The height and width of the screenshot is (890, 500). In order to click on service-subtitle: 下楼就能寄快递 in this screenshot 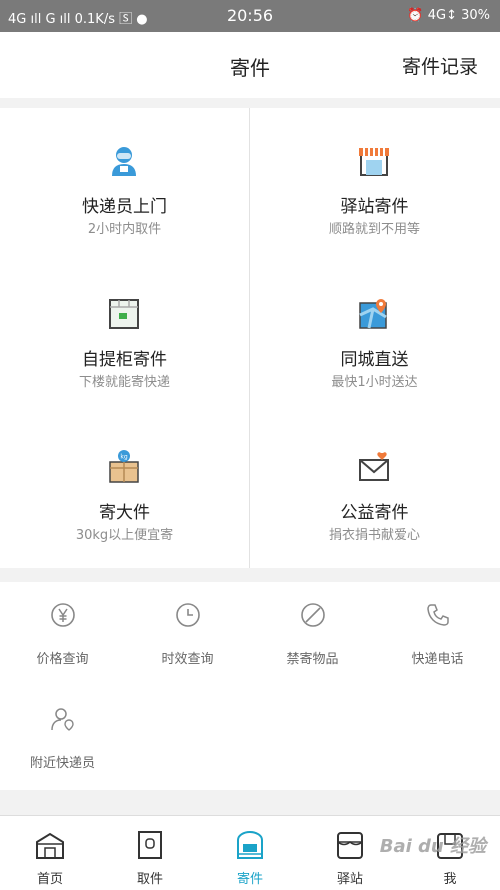, I will do `click(124, 382)`.